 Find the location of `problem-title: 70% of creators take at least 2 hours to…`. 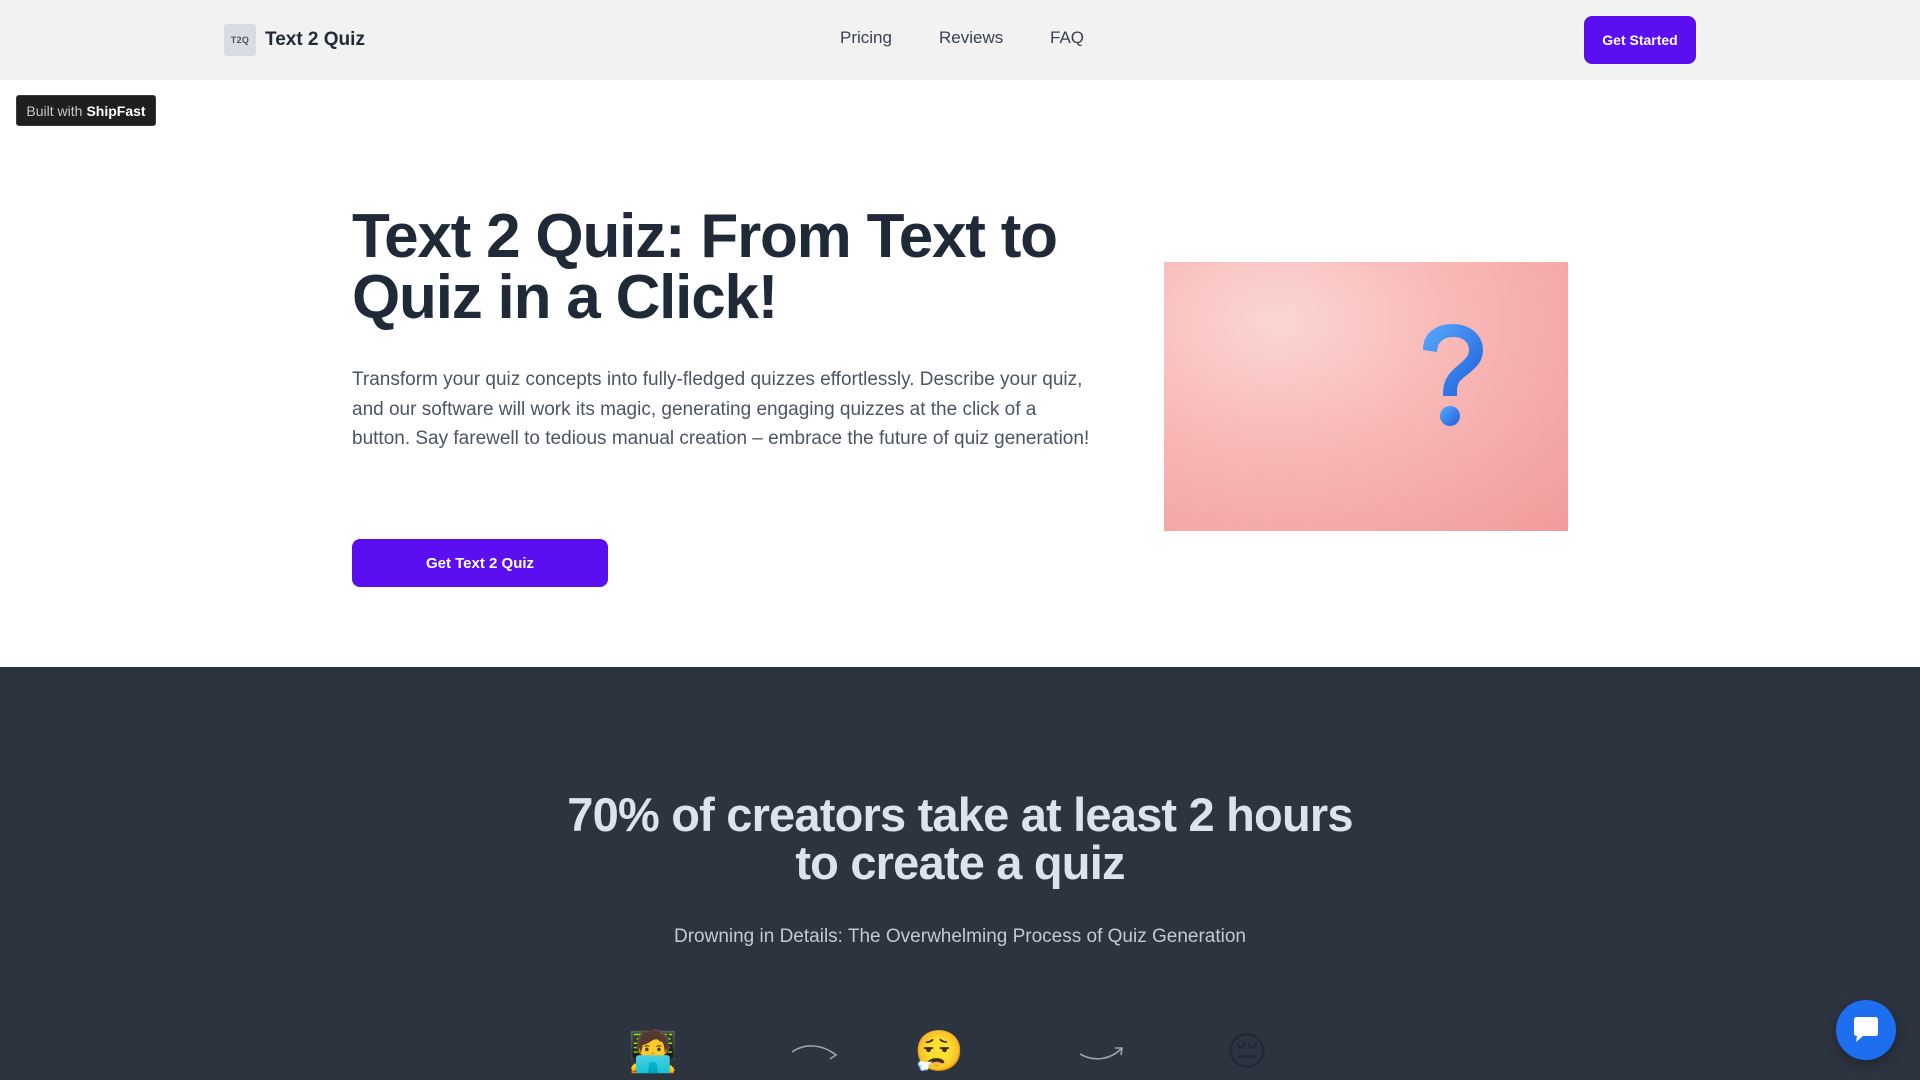

problem-title: 70% of creators take at least 2 hours to… is located at coordinates (960, 838).